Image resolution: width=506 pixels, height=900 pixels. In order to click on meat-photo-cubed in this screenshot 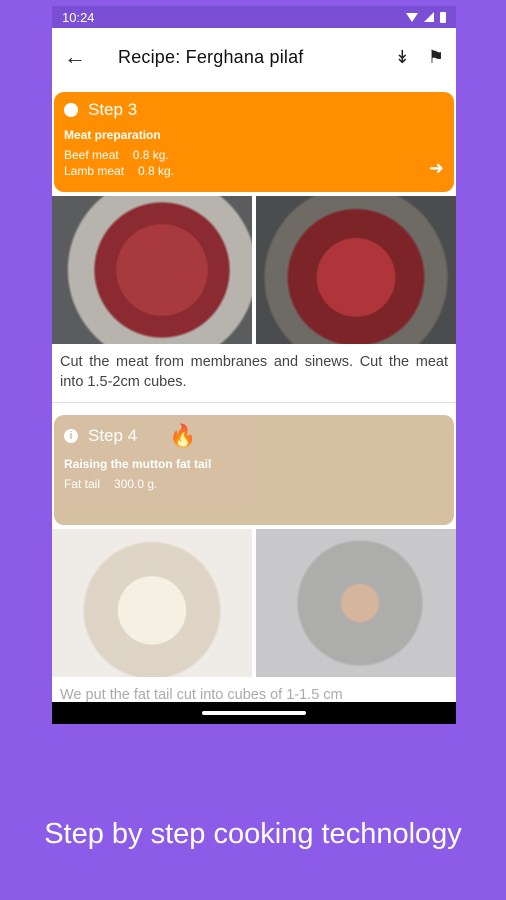, I will do `click(356, 270)`.